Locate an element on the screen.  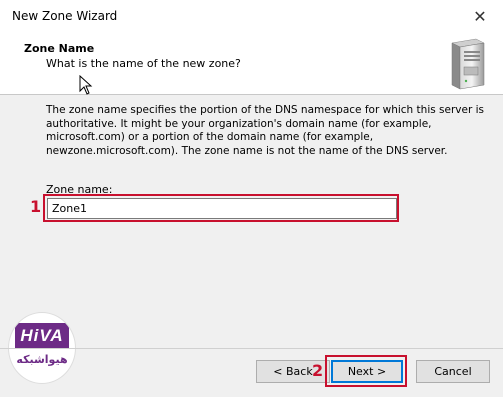
close-button: ✕ is located at coordinates (480, 16).